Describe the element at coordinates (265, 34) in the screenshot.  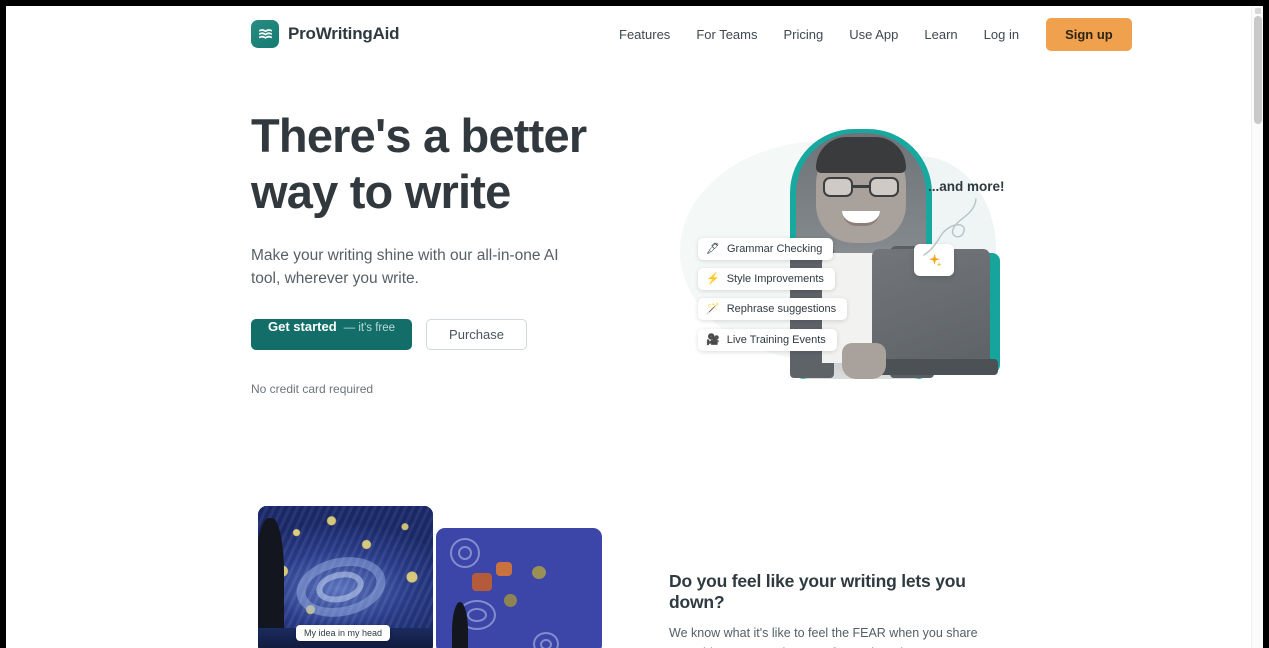
I see `book-pages-icon` at that location.